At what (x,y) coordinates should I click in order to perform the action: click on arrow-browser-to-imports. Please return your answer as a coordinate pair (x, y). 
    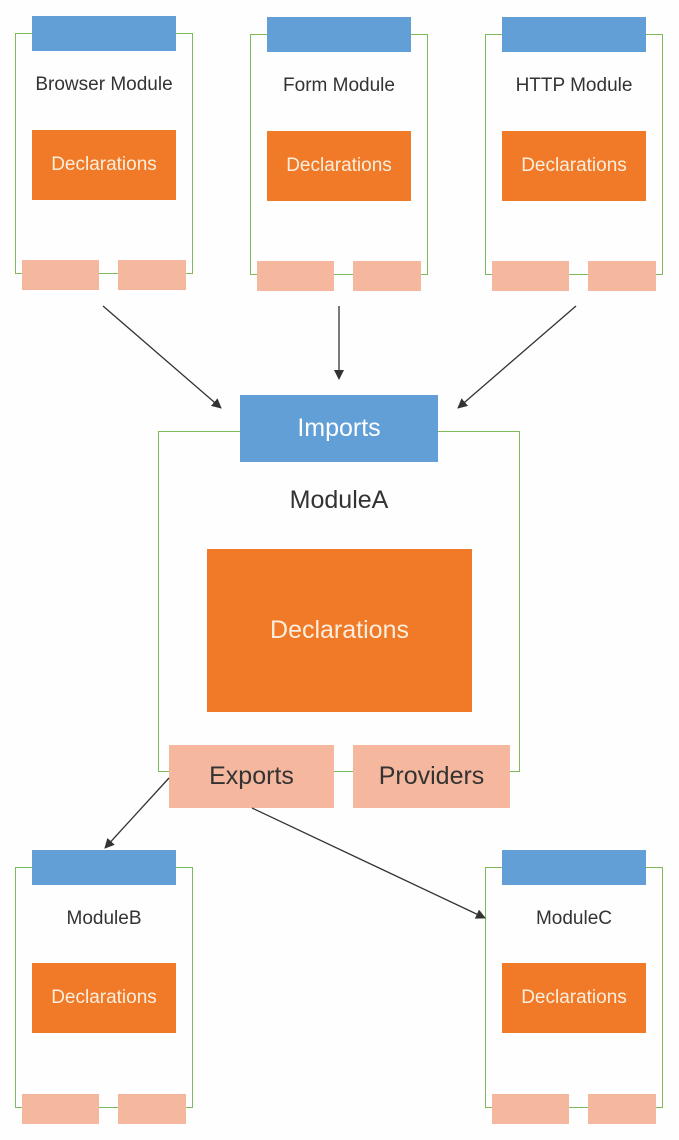
    Looking at the image, I should click on (162, 357).